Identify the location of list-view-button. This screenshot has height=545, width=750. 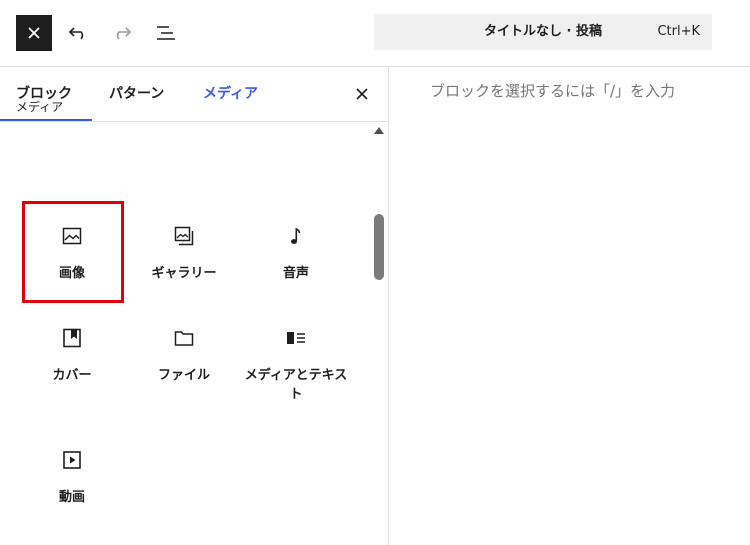
(166, 33).